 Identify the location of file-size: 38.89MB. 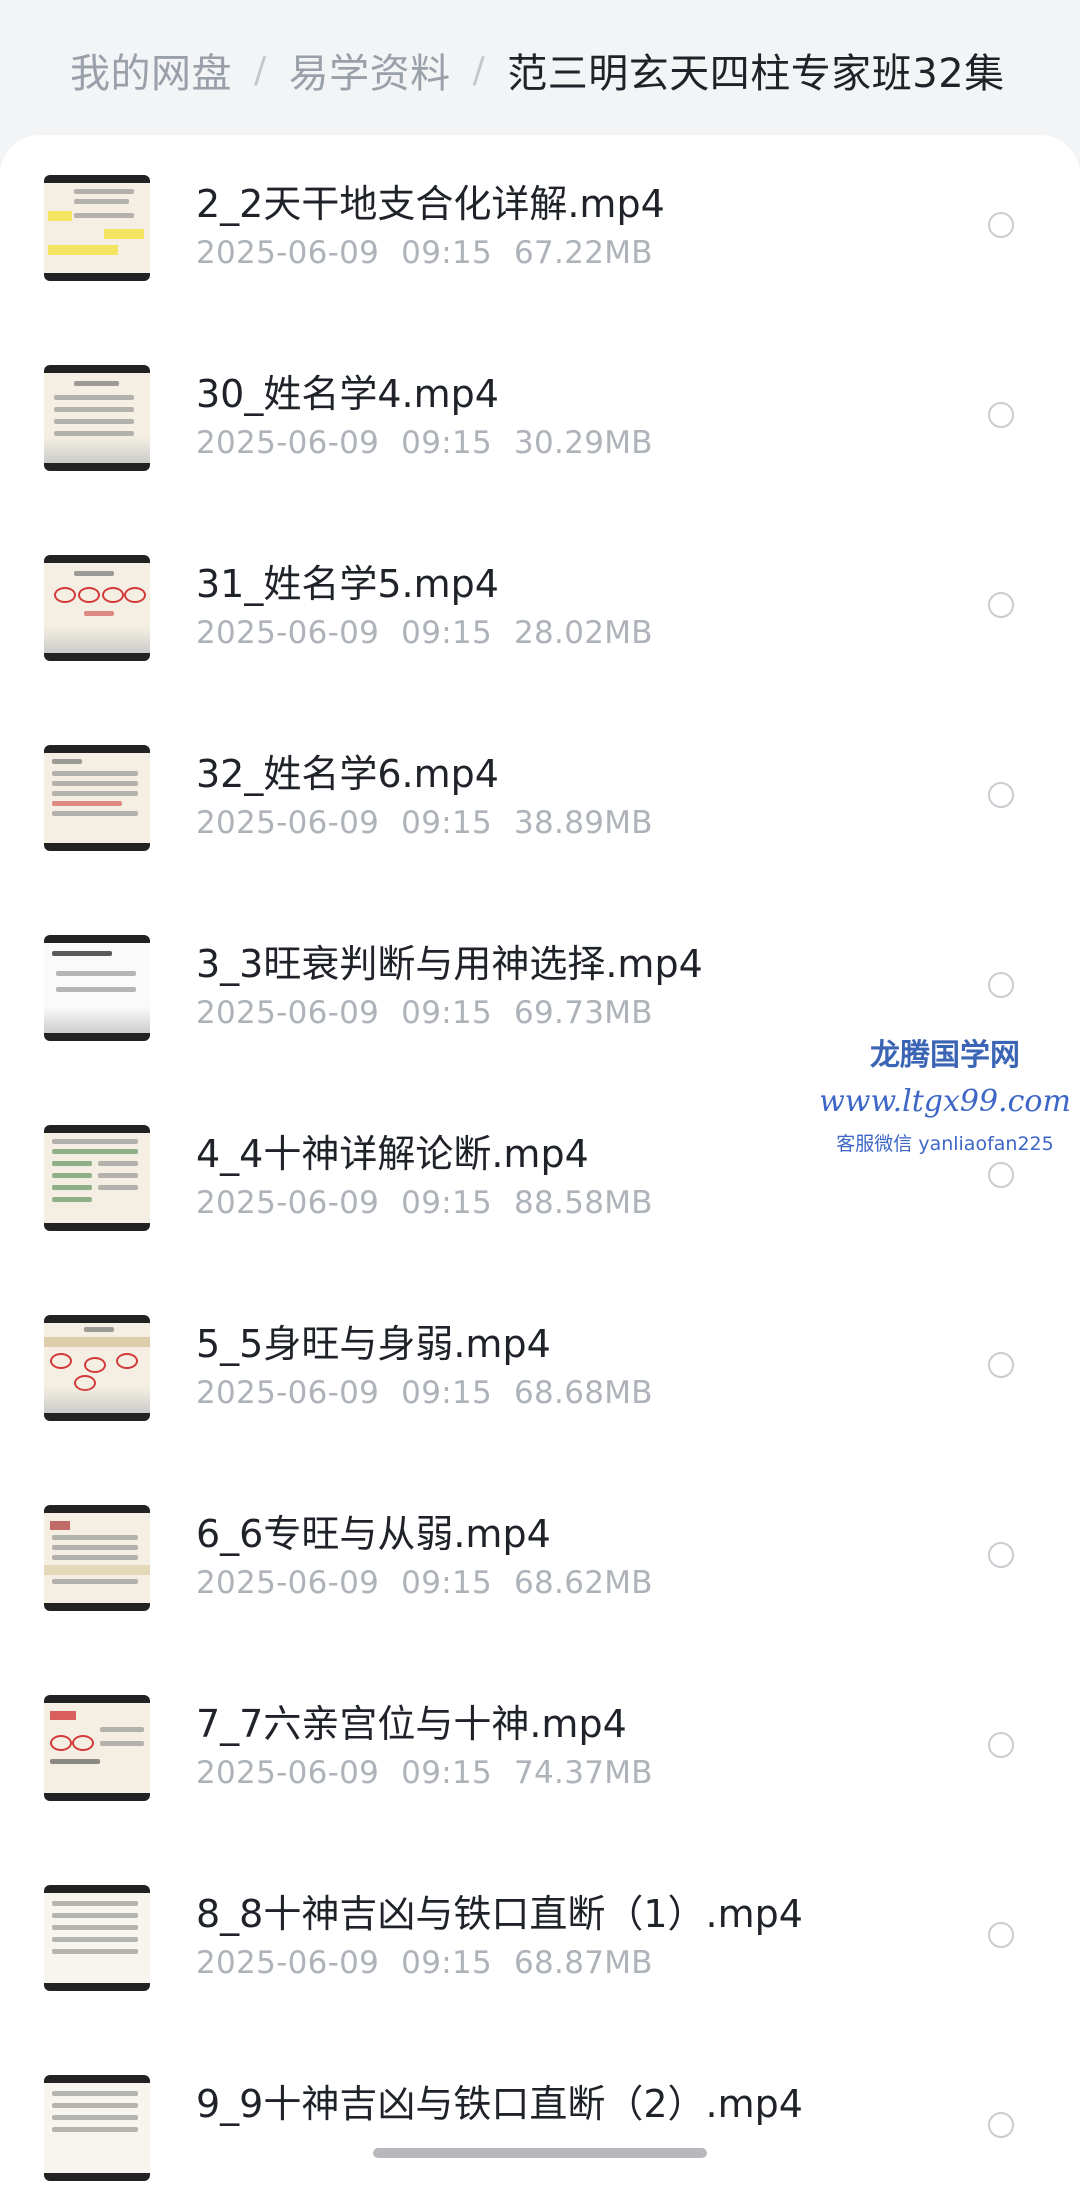
(583, 823).